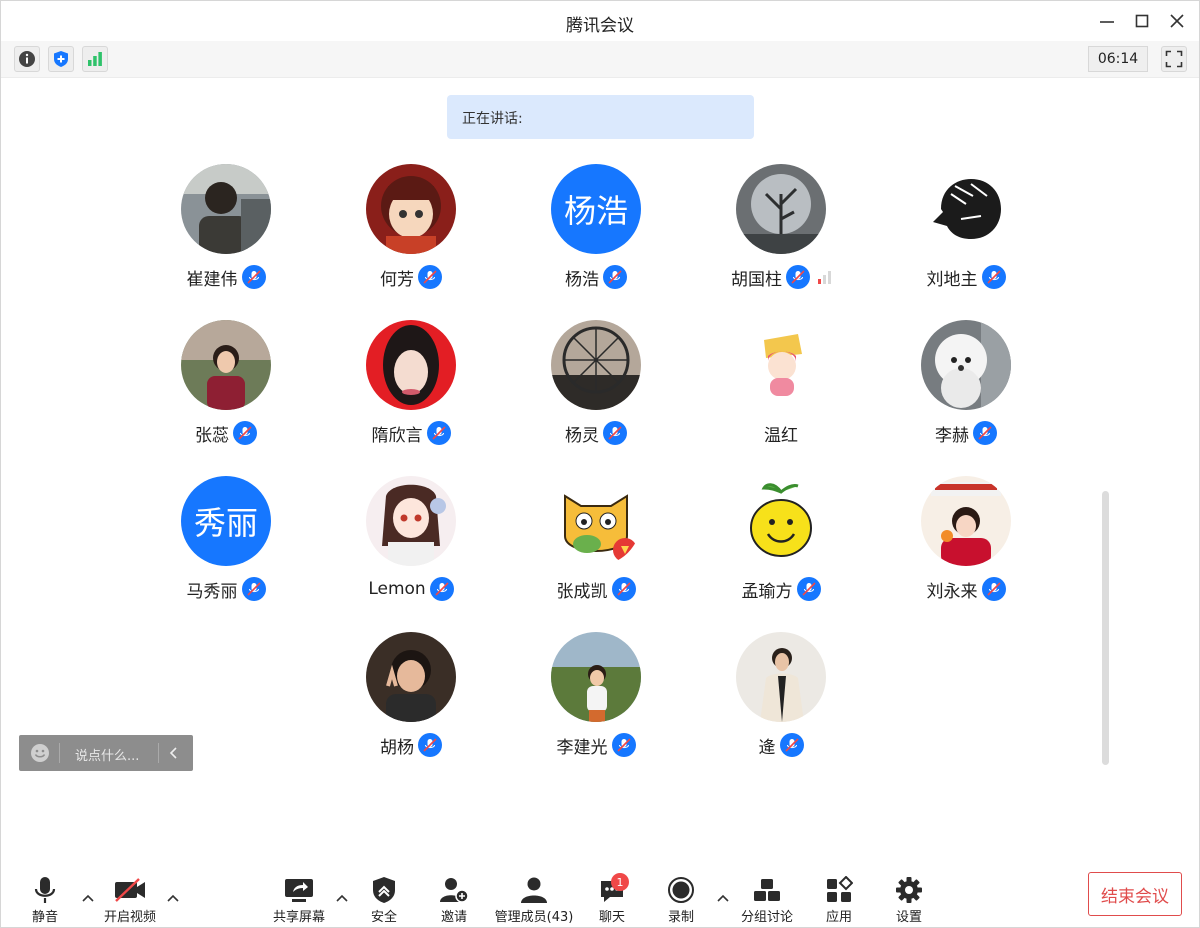 The width and height of the screenshot is (1200, 928). I want to click on emoji-icon, so click(40, 755).